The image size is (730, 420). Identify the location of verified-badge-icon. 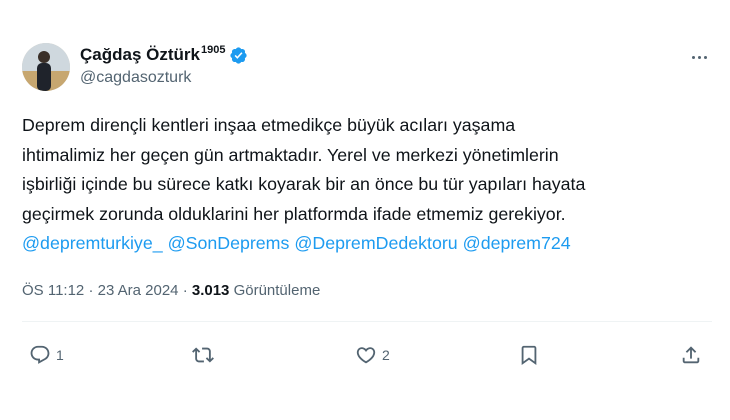
(238, 55).